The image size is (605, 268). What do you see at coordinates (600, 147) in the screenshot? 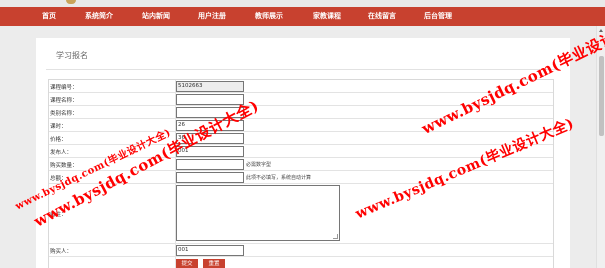
I see `vertical-scrollbar` at bounding box center [600, 147].